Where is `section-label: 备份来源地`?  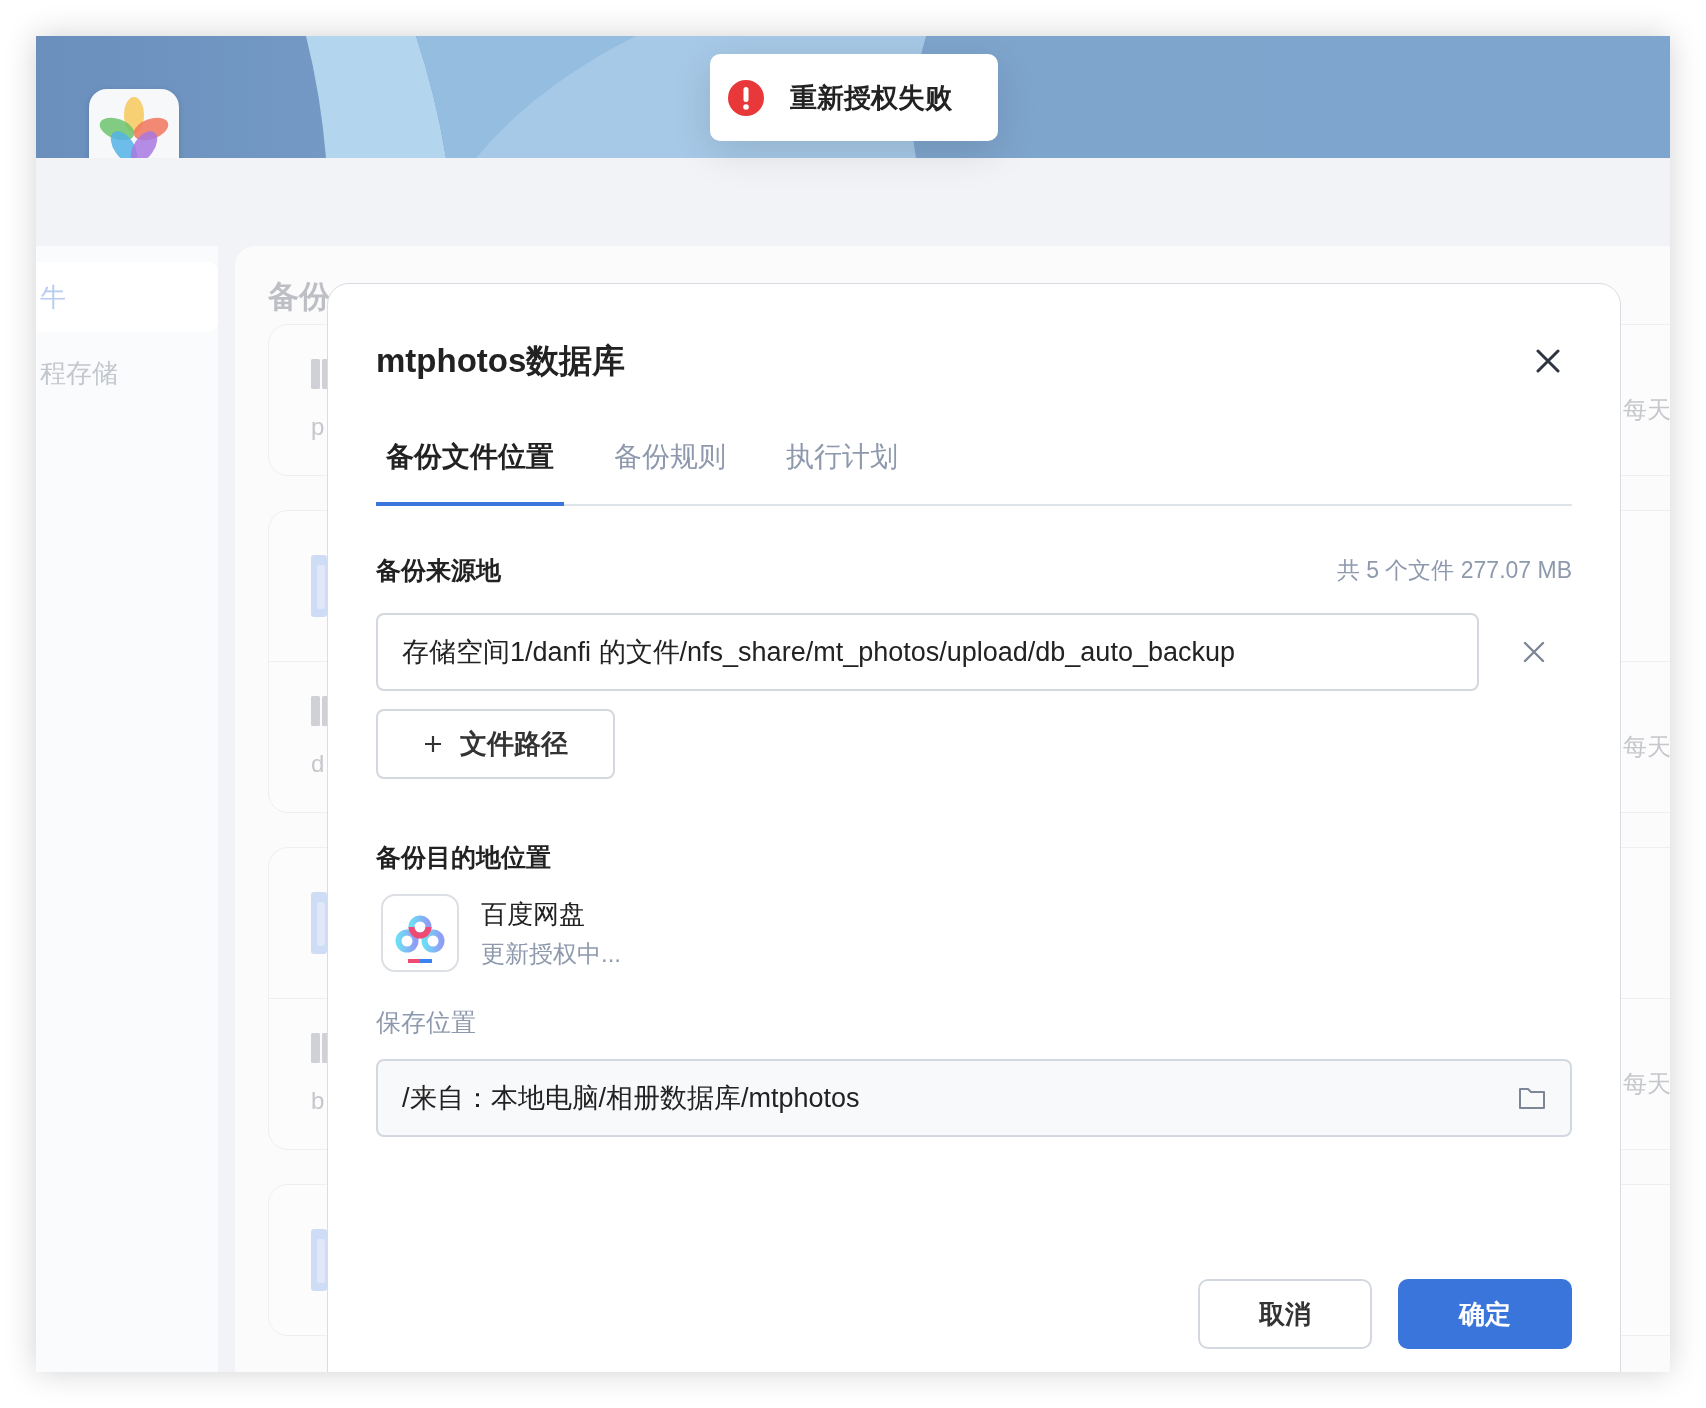
section-label: 备份来源地 is located at coordinates (438, 570).